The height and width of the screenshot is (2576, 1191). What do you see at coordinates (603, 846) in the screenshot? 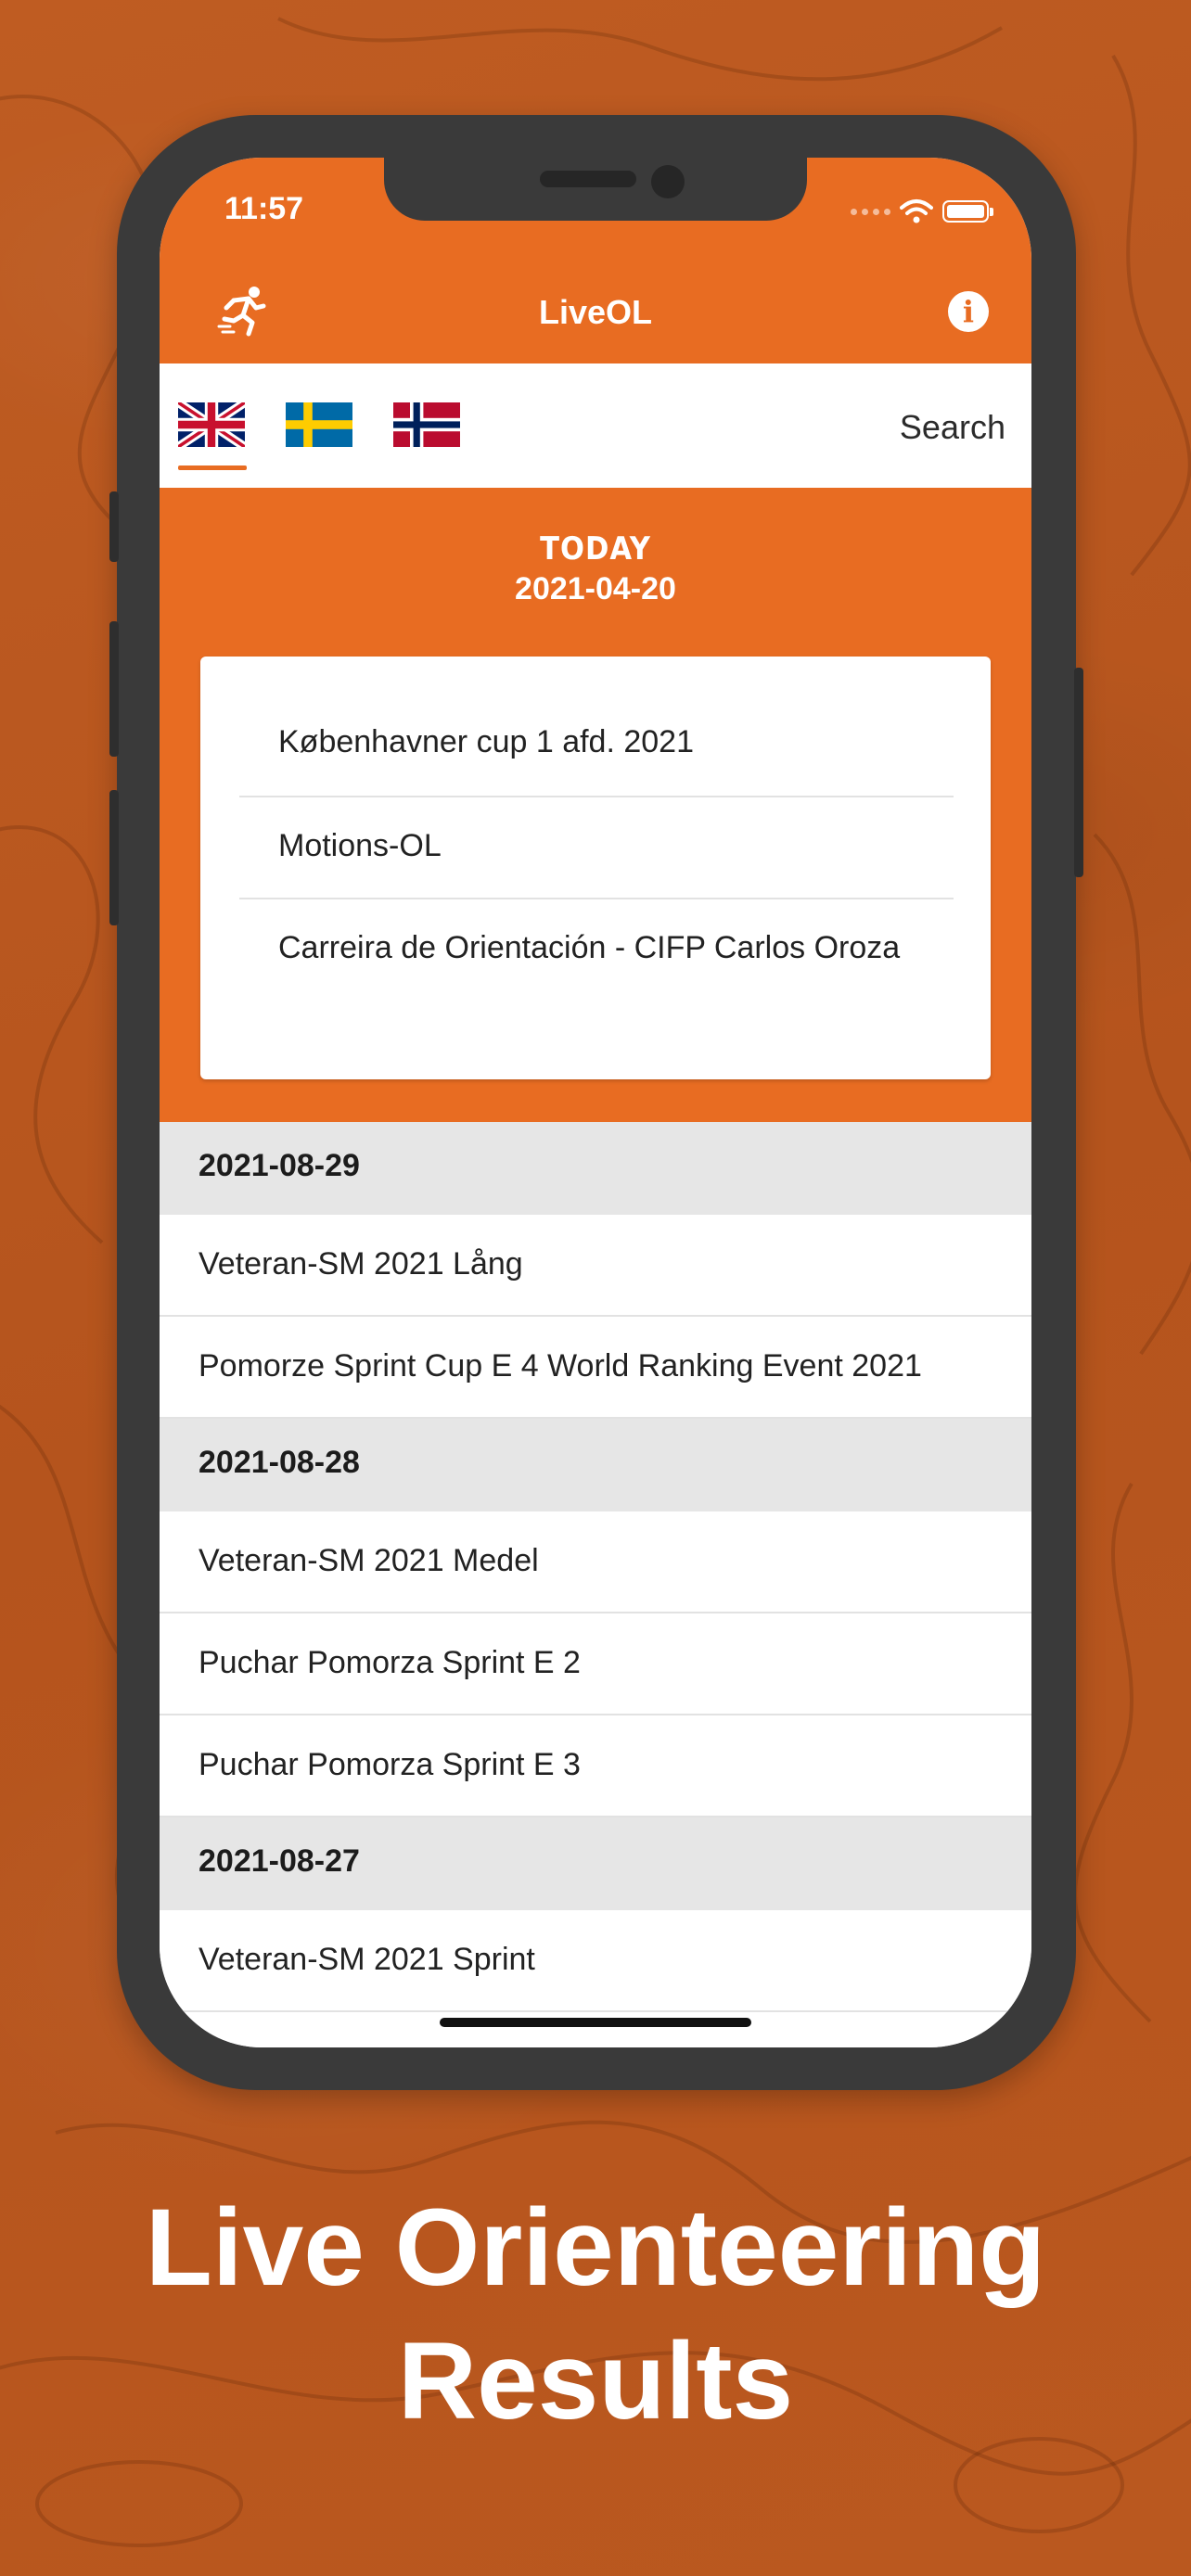
I see `today-event-item: Motions-OL` at bounding box center [603, 846].